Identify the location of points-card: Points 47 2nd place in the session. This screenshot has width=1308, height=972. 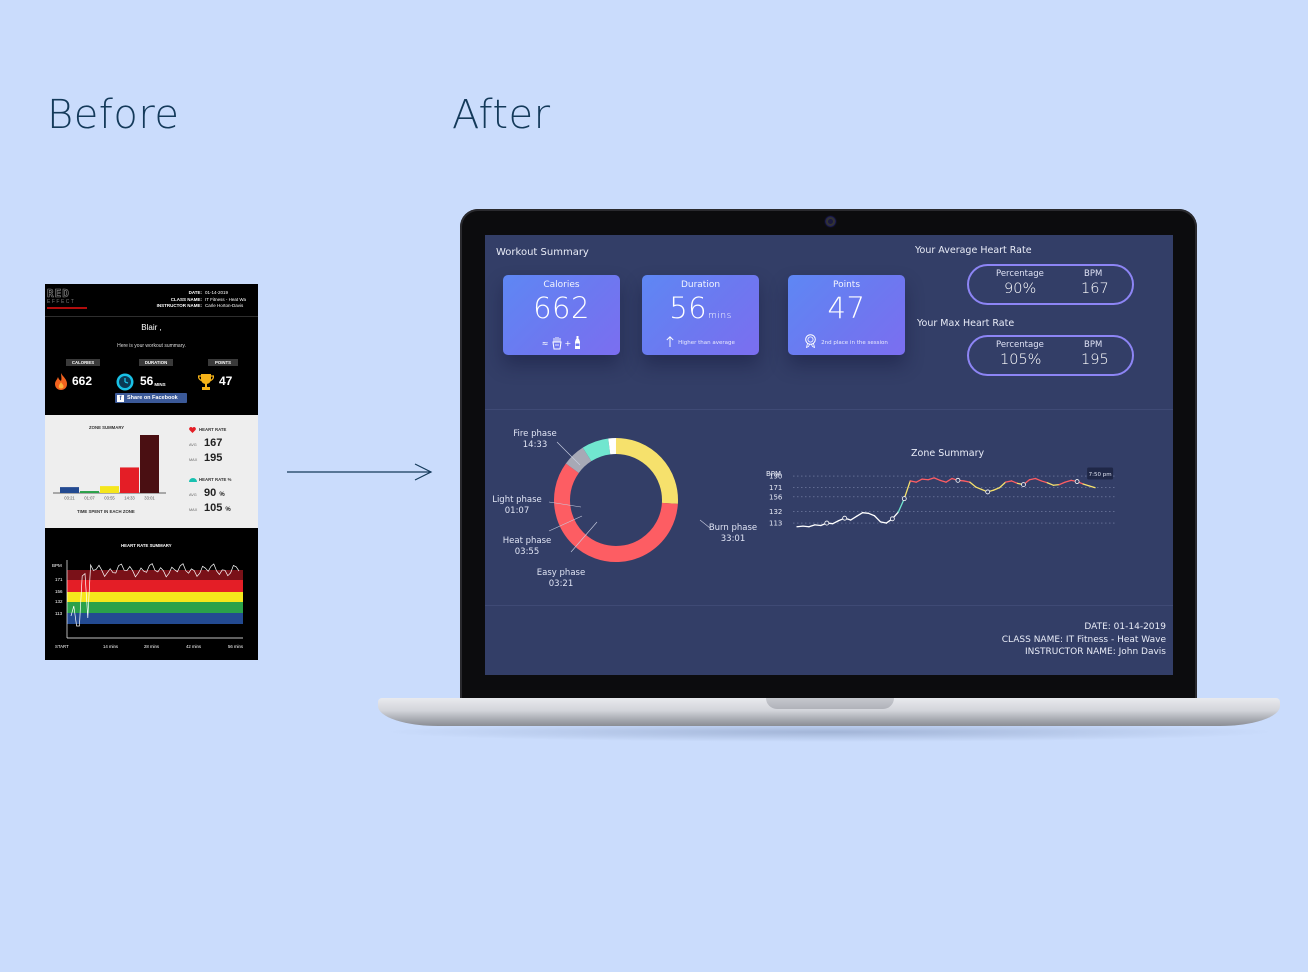
(846, 315).